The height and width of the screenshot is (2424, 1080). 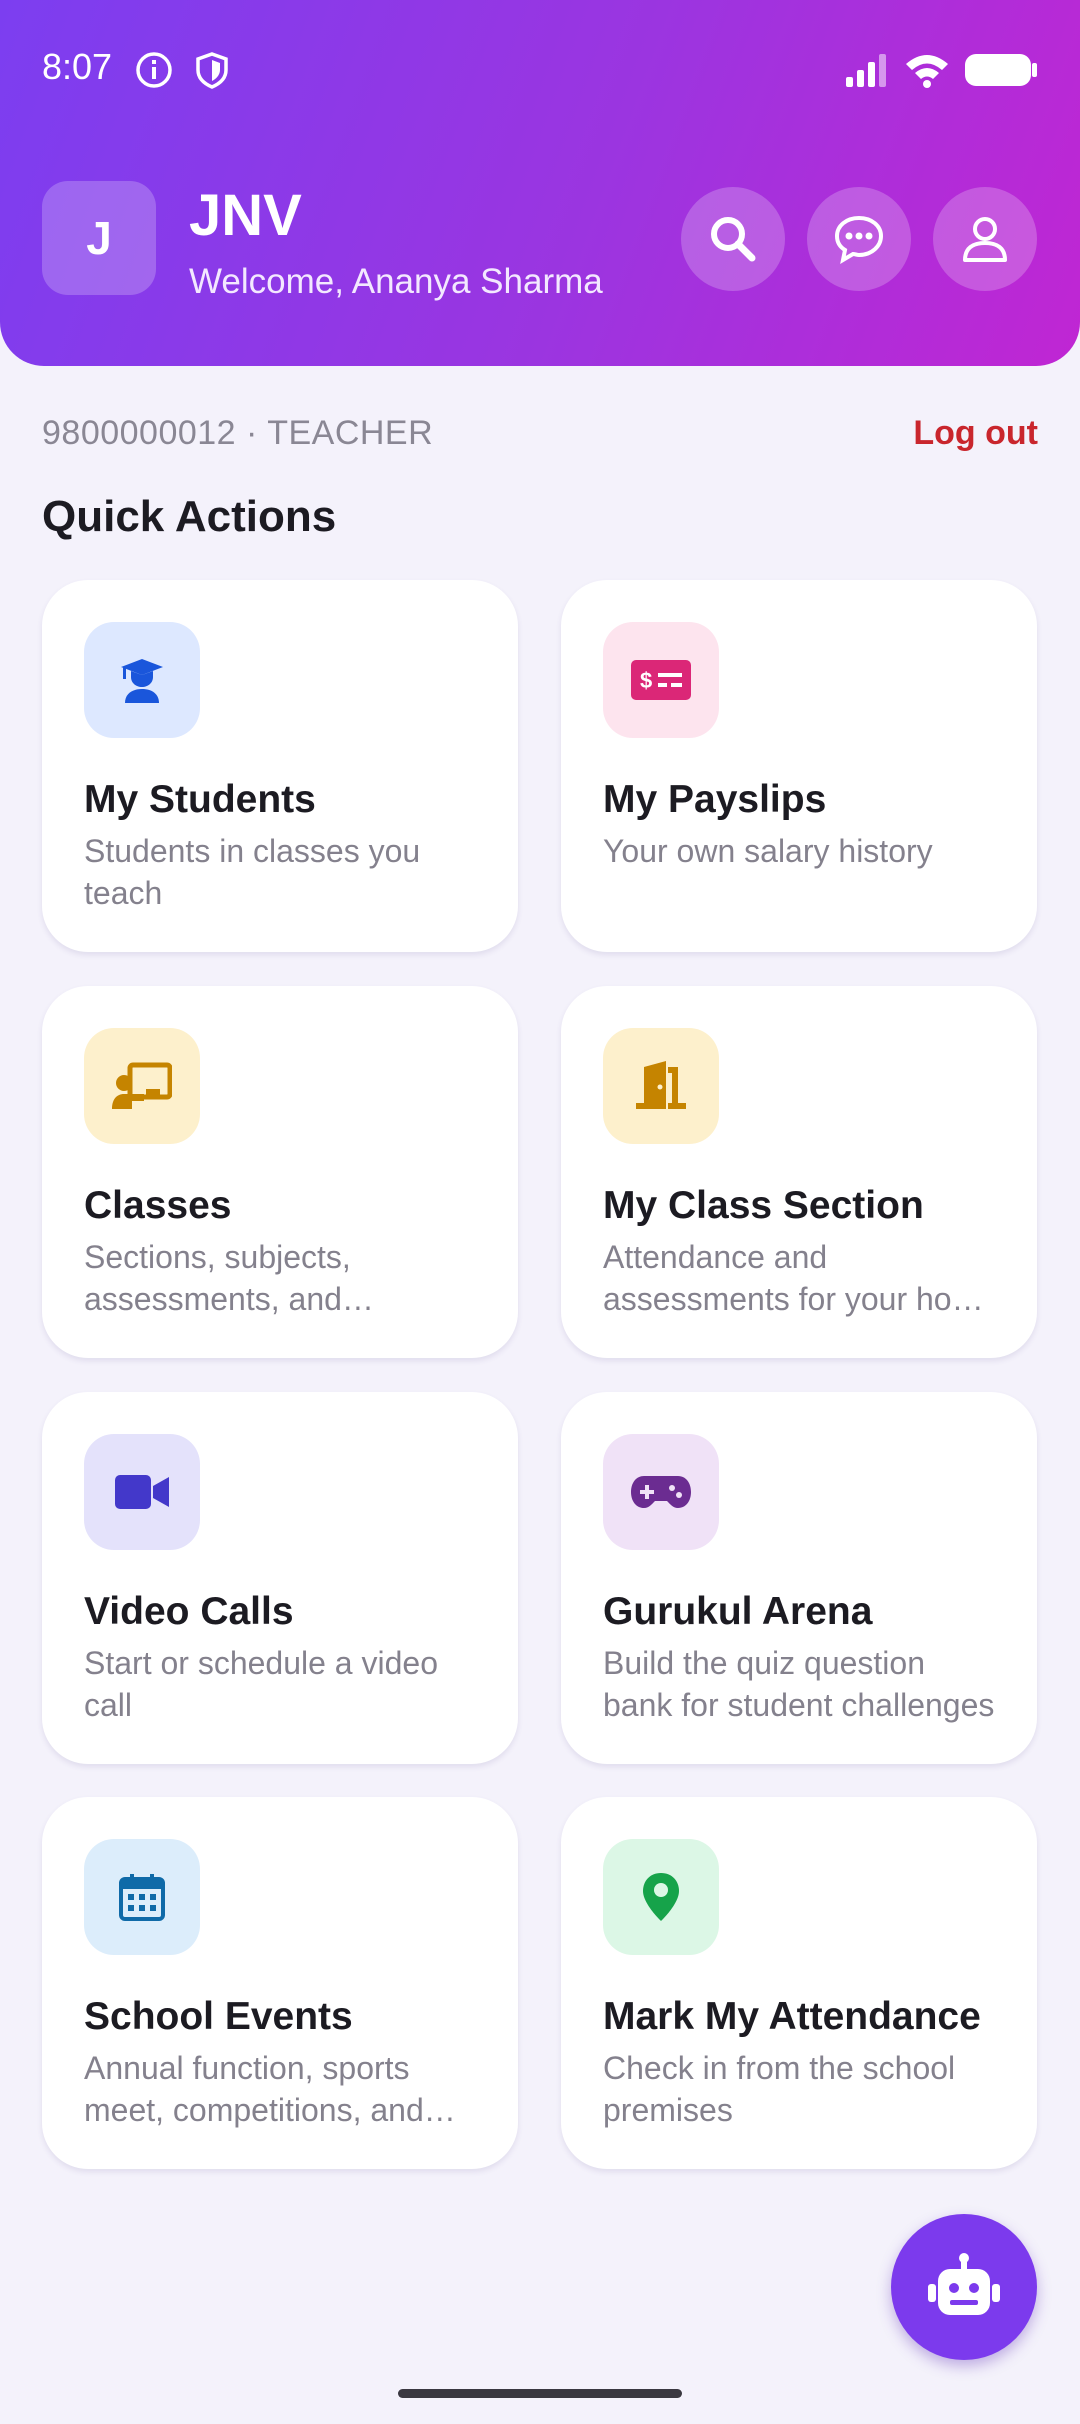 I want to click on card-title: My Class Section, so click(x=763, y=1205).